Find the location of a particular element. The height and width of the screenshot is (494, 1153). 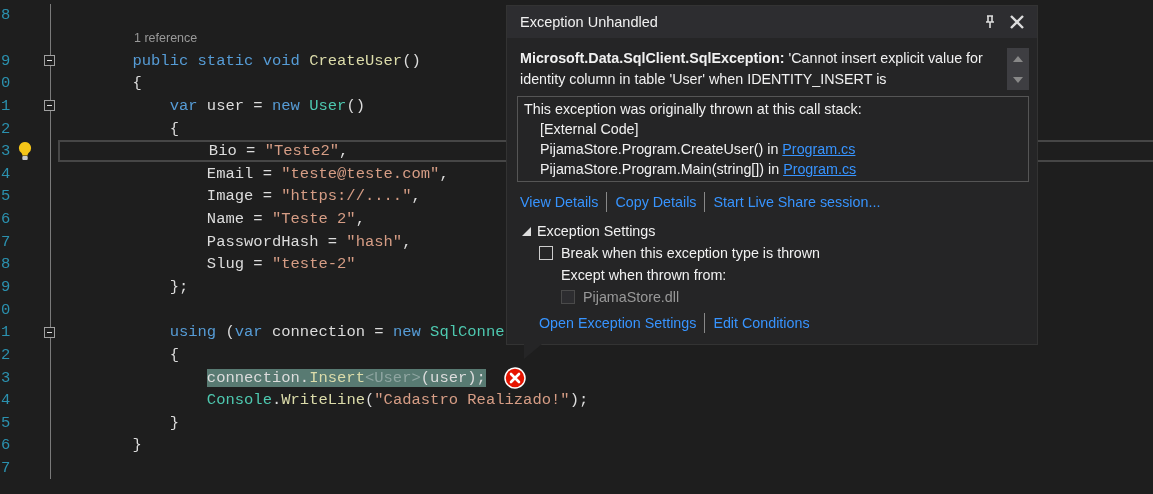

close-icon is located at coordinates (1017, 22).